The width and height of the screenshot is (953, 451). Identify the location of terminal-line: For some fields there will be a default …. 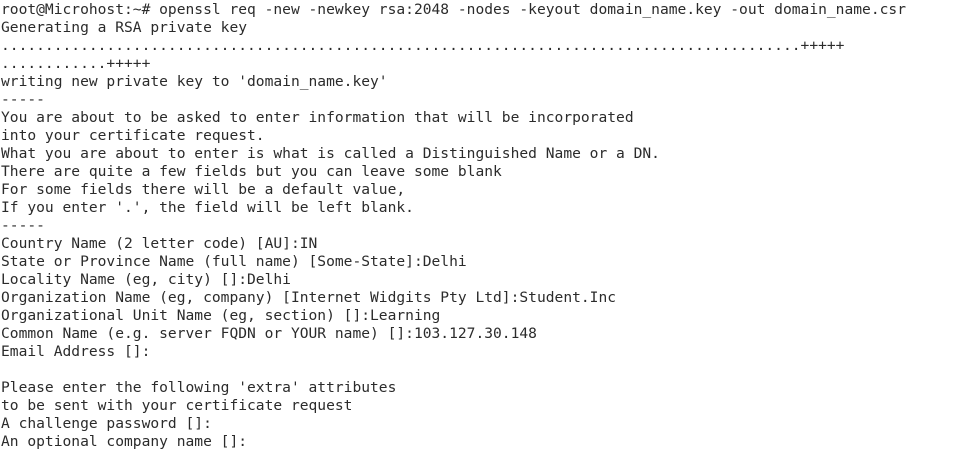
(203, 189).